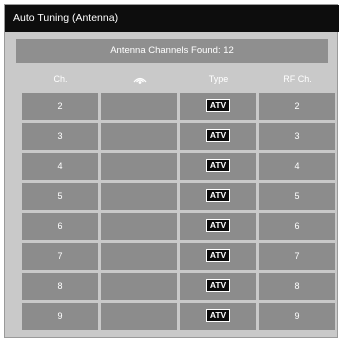 The image size is (342, 342). I want to click on channel-number: 7, so click(60, 256).